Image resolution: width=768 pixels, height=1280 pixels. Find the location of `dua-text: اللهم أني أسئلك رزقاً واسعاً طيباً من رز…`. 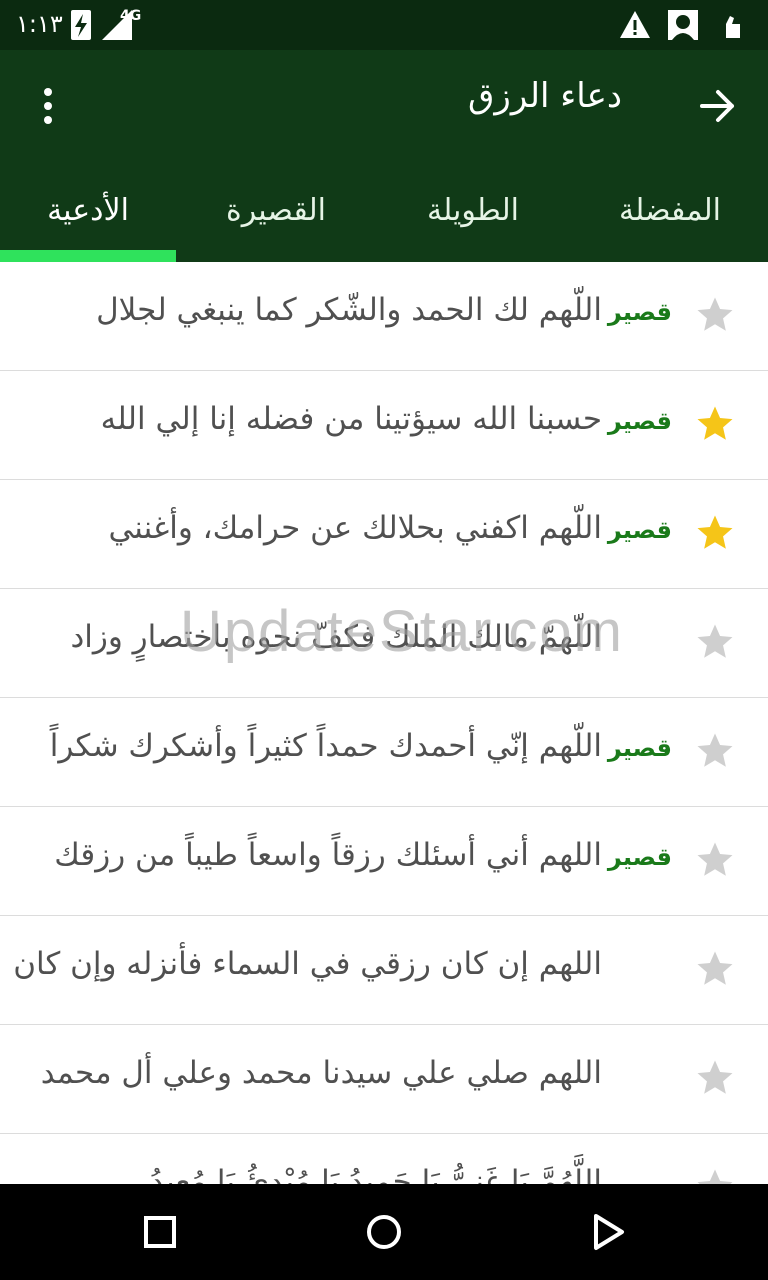

dua-text: اللهم أني أسئلك رزقاً واسعاً طيباً من رز… is located at coordinates (328, 855).